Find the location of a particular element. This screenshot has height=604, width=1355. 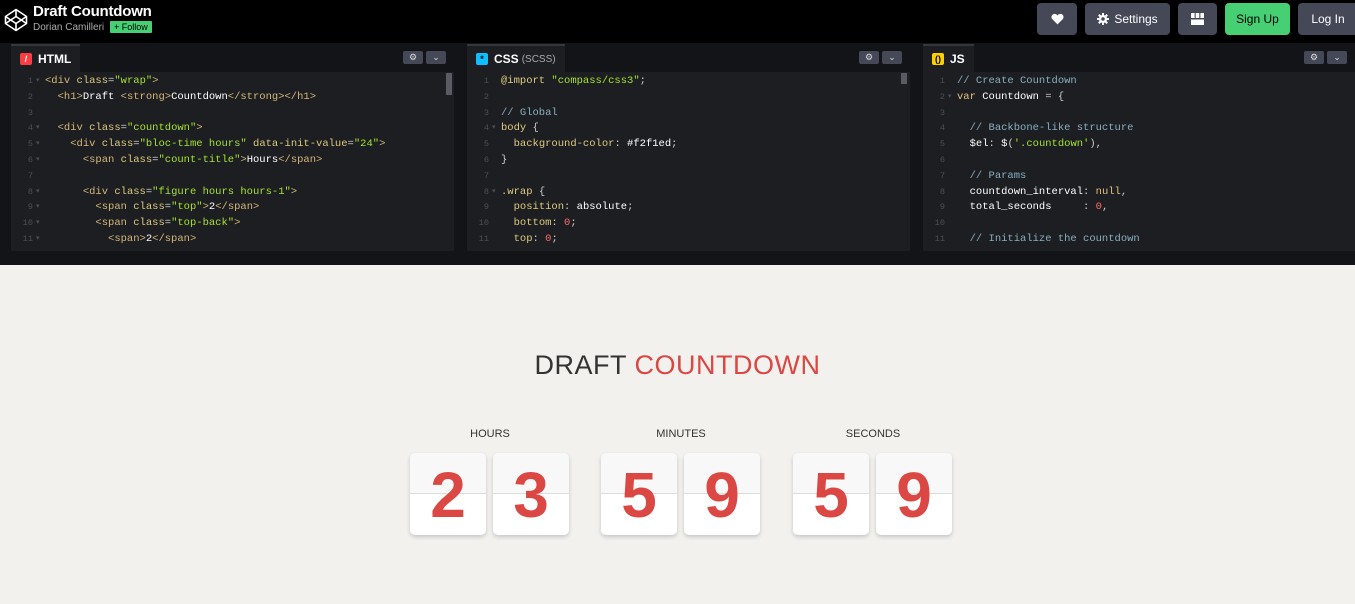

css-collapse-button: ⌄ is located at coordinates (892, 57).